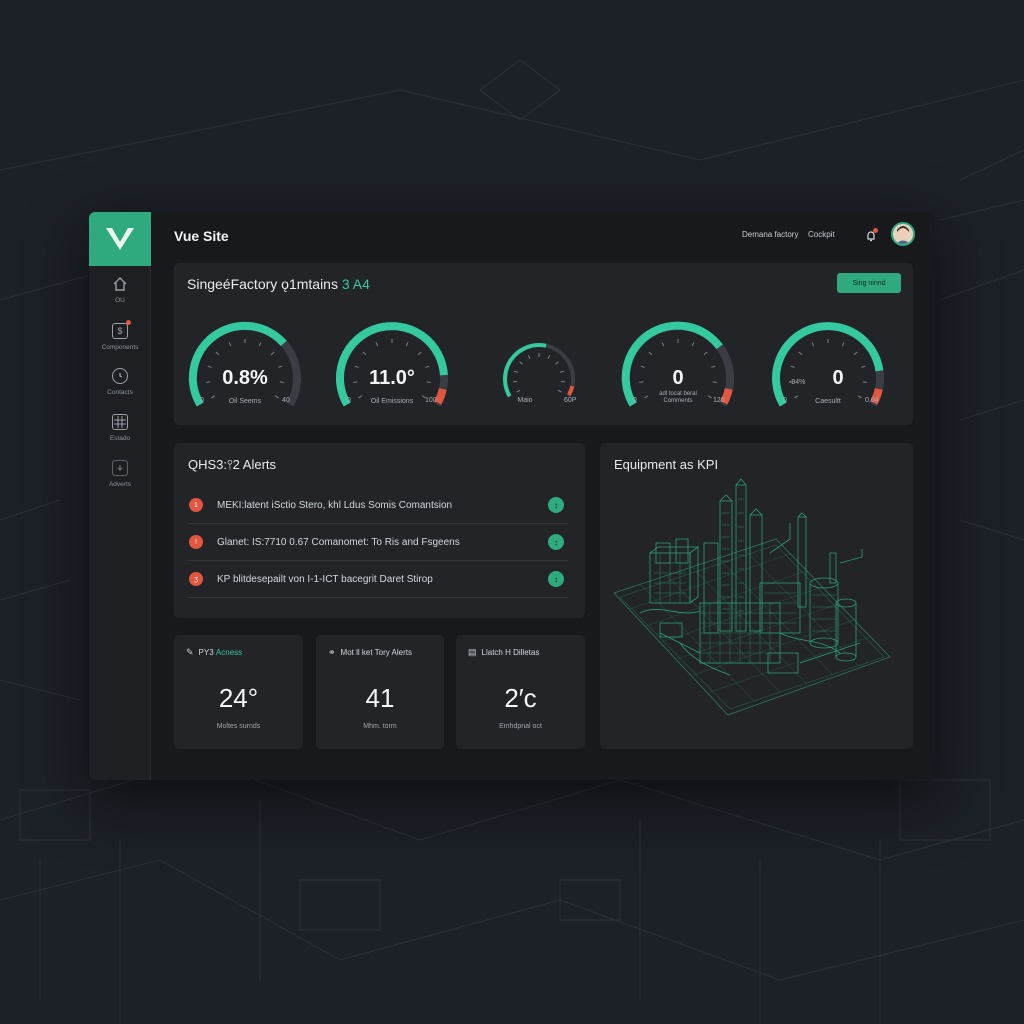 The height and width of the screenshot is (1024, 1024). Describe the element at coordinates (770, 234) in the screenshot. I see `top-link-factory: Demana factory` at that location.